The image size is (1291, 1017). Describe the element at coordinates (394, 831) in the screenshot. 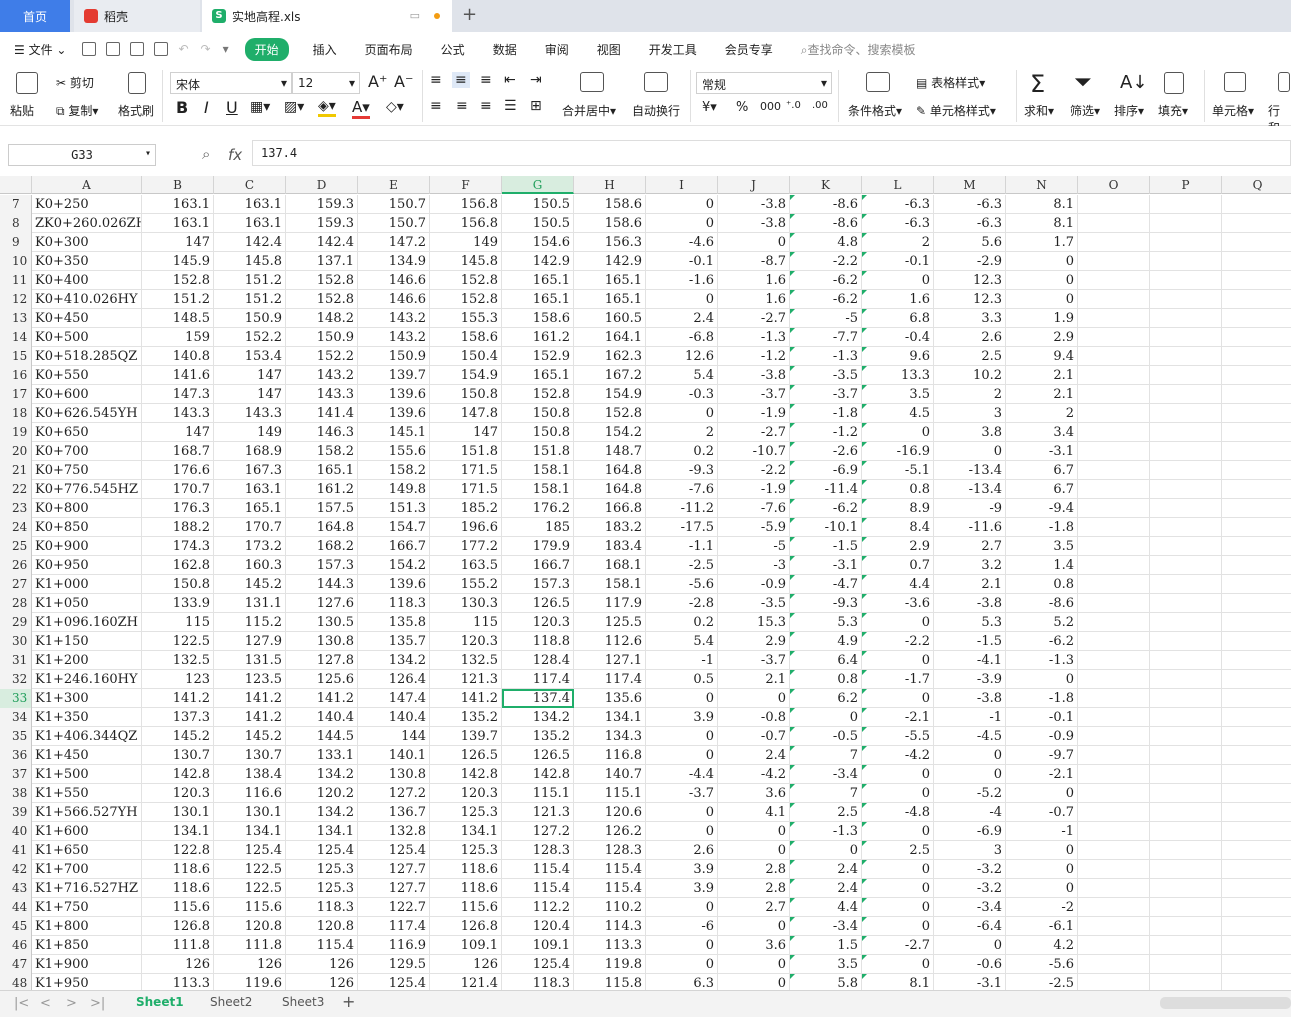

I see `cell-e40: 132.8` at that location.